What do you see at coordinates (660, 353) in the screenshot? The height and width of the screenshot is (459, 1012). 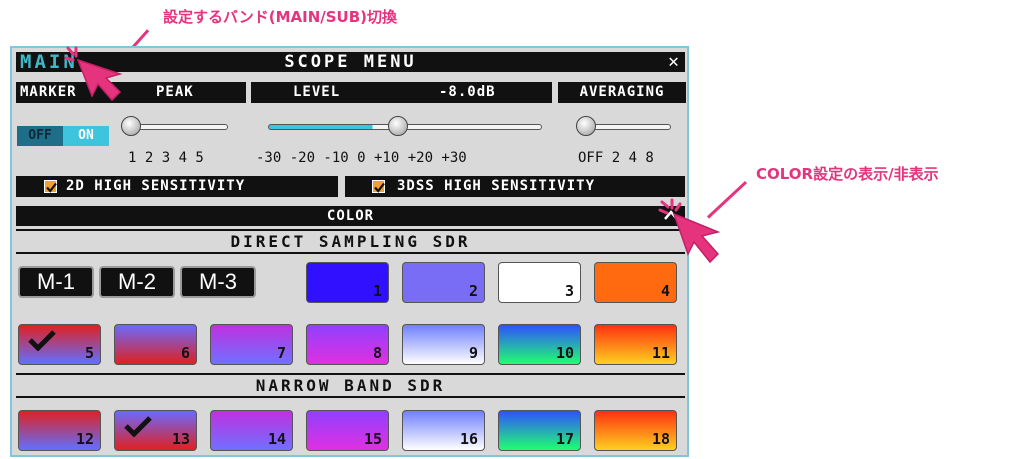 I see `swatch-number: 11` at bounding box center [660, 353].